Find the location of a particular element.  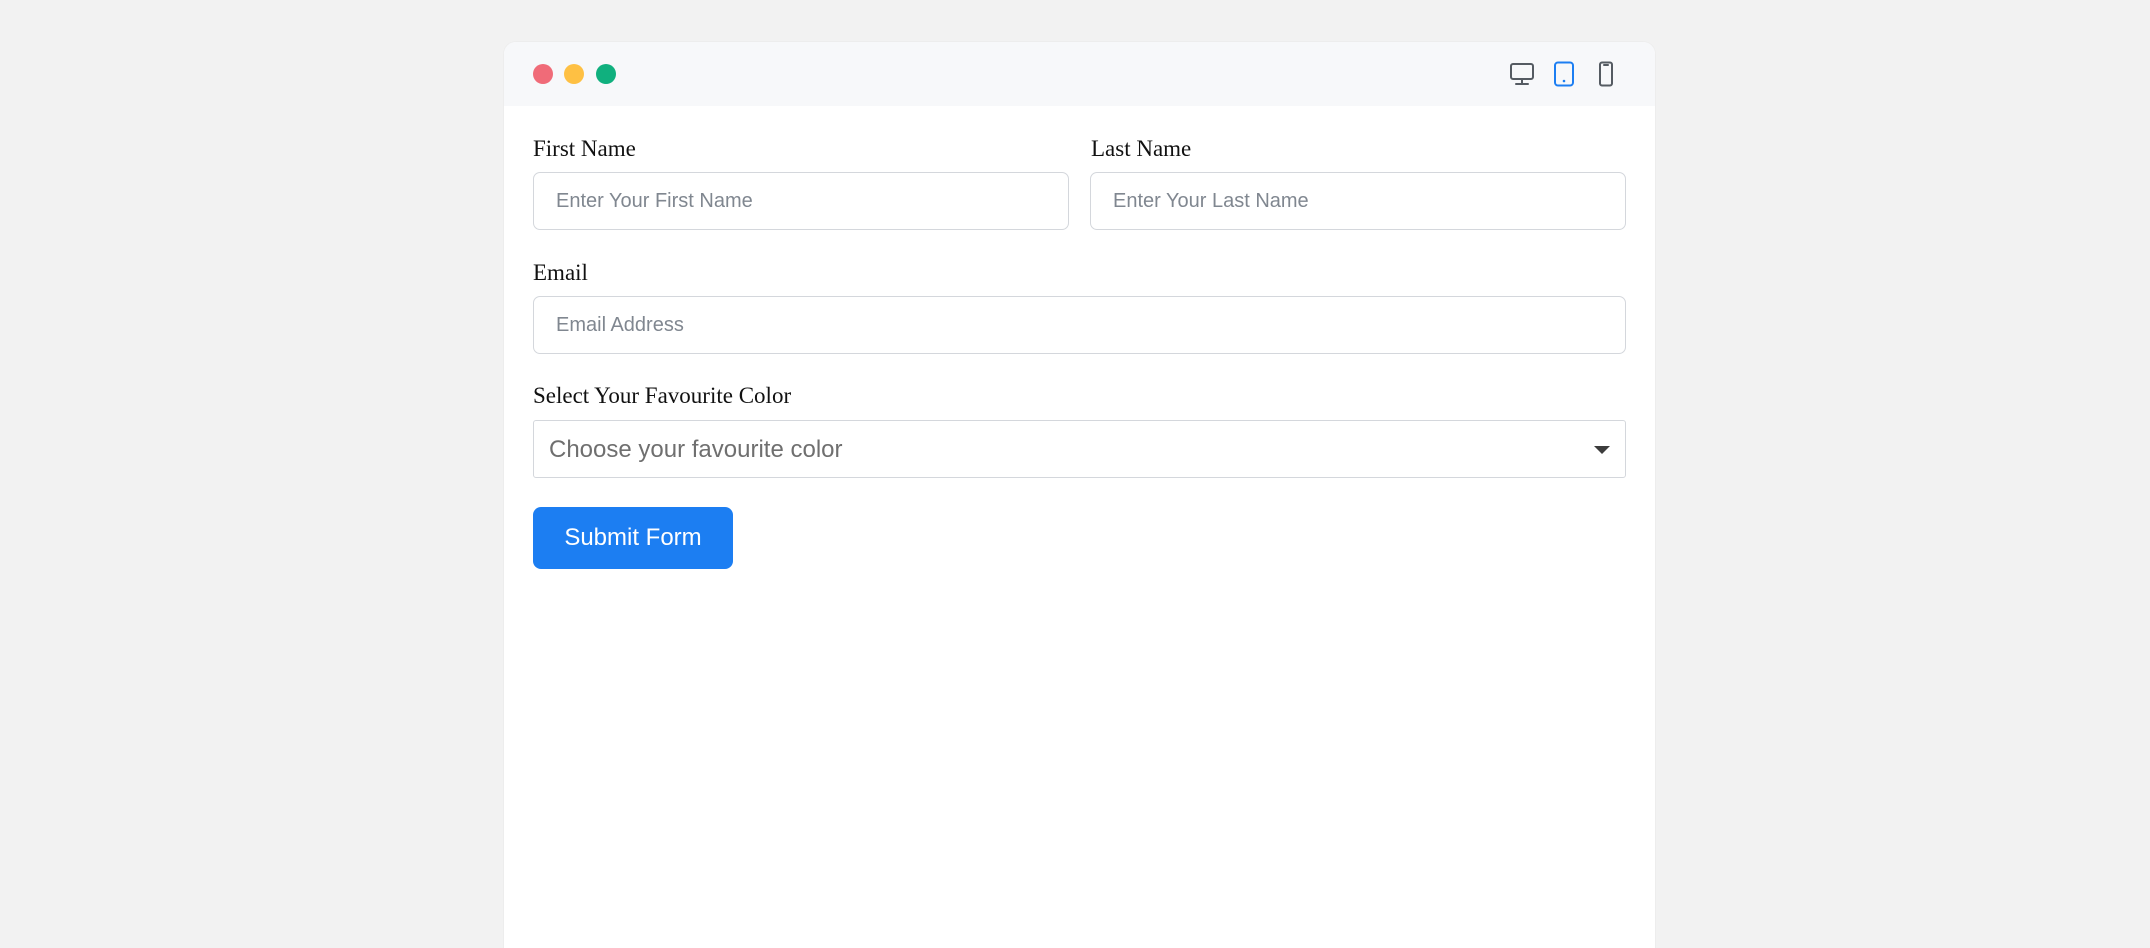

first-name-label: First Name is located at coordinates (584, 148).